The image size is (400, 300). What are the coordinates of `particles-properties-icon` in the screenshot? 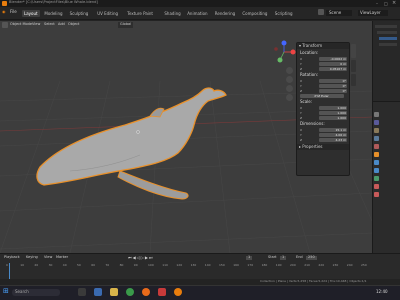 It's located at (376, 170).